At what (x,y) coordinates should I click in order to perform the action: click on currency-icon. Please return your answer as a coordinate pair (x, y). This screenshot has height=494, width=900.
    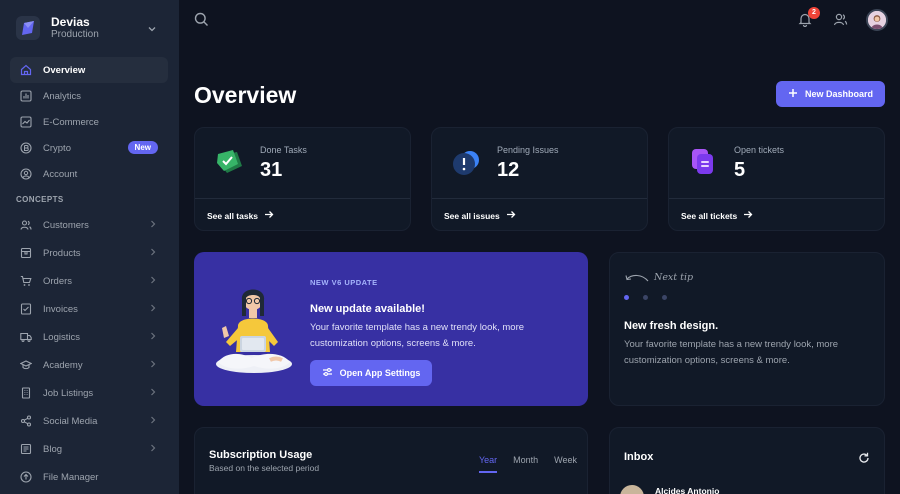
    Looking at the image, I should click on (26, 148).